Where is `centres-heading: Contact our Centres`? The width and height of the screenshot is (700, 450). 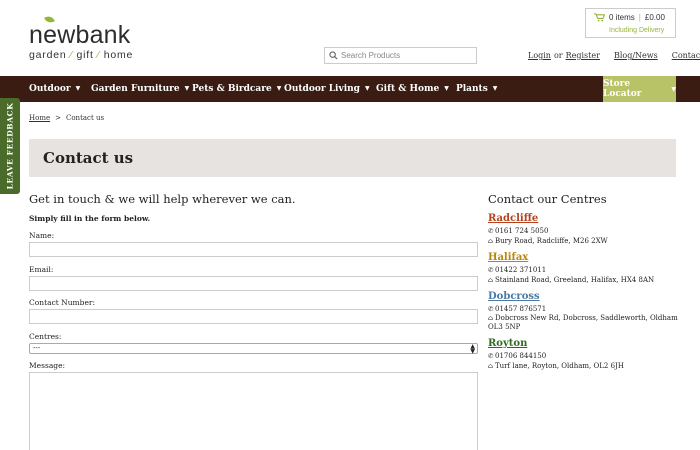
centres-heading: Contact our Centres is located at coordinates (547, 199).